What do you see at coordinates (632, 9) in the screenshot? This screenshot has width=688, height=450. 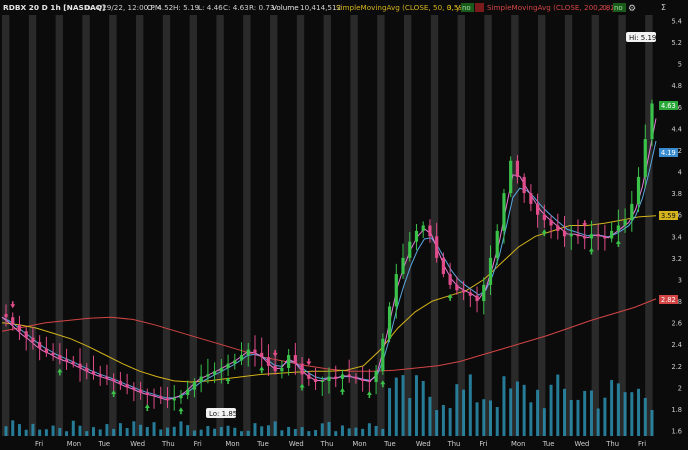 I see `gear-icon: ⚙` at bounding box center [632, 9].